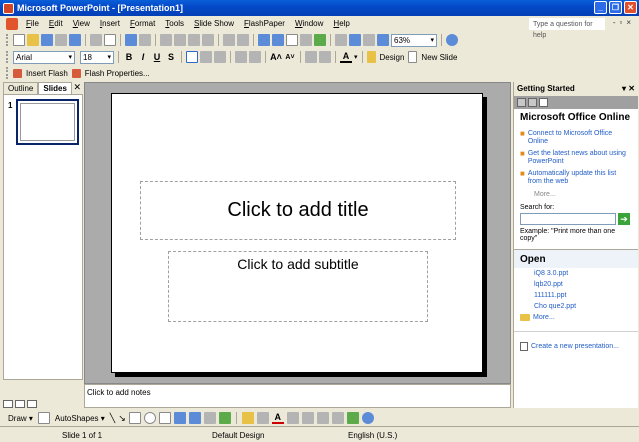 The image size is (639, 442). Describe the element at coordinates (576, 306) in the screenshot. I see `recent-file-link: Cho que2.ppt` at that location.